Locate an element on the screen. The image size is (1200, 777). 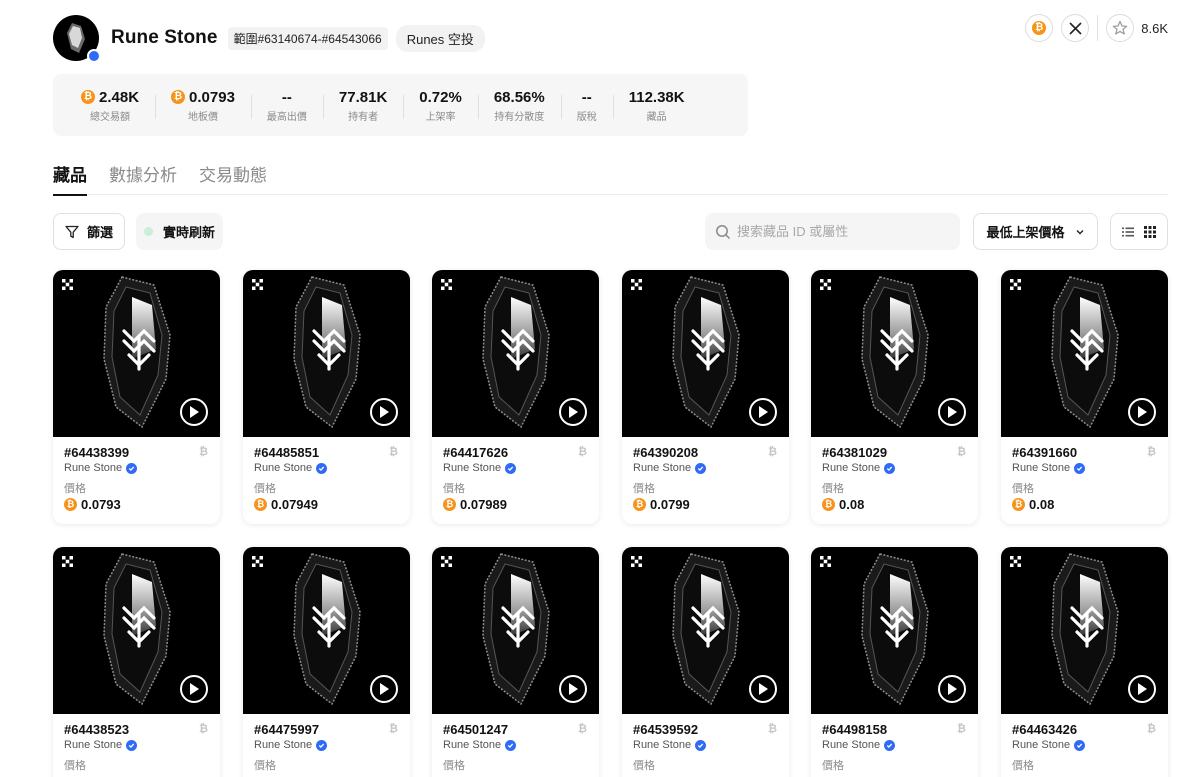
search-input is located at coordinates (842, 231).